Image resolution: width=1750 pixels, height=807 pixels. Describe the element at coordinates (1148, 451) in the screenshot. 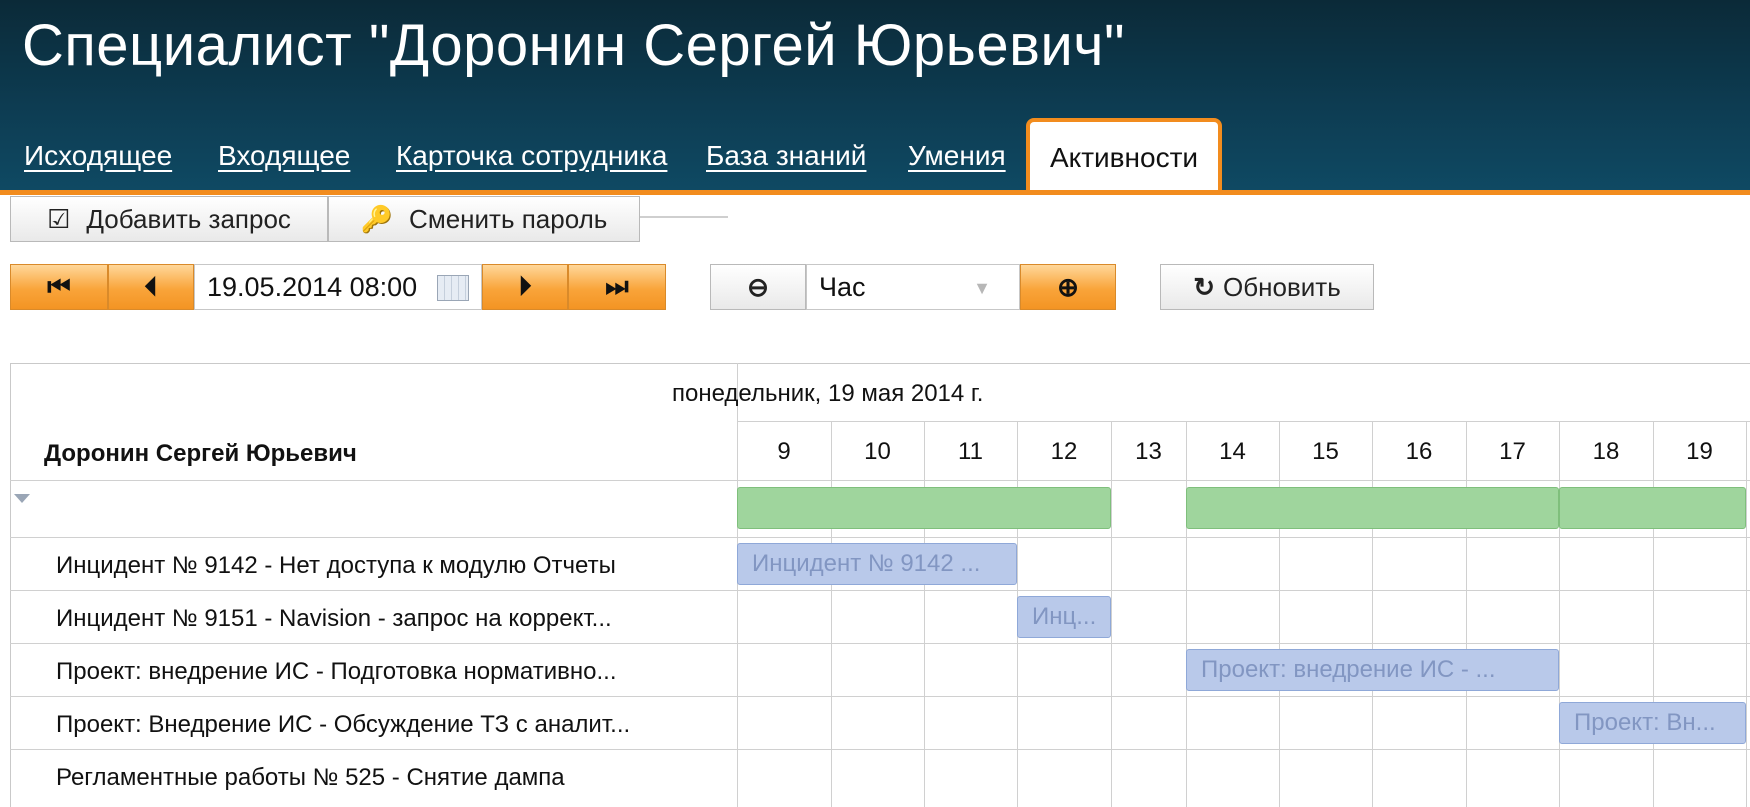

I see `hour-label: 13` at that location.